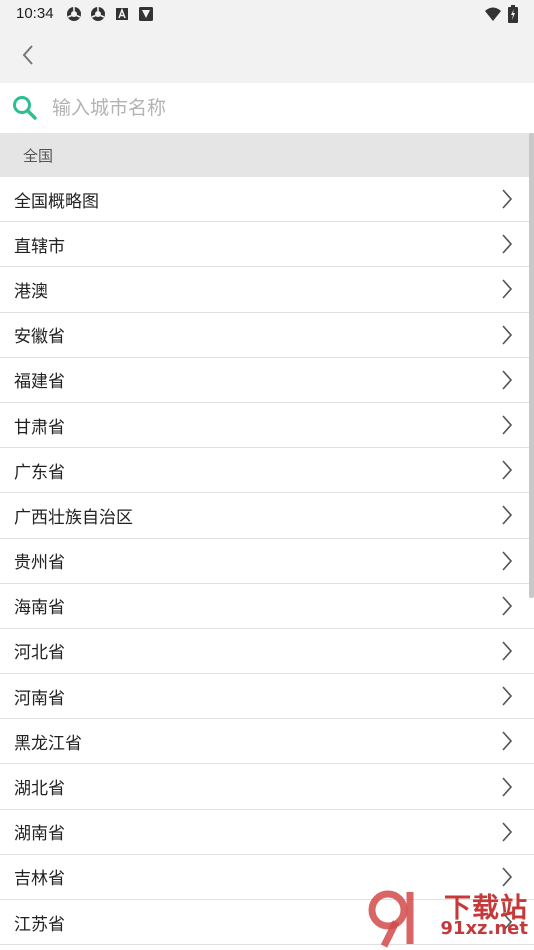  I want to click on region-label: 海南省, so click(39, 608).